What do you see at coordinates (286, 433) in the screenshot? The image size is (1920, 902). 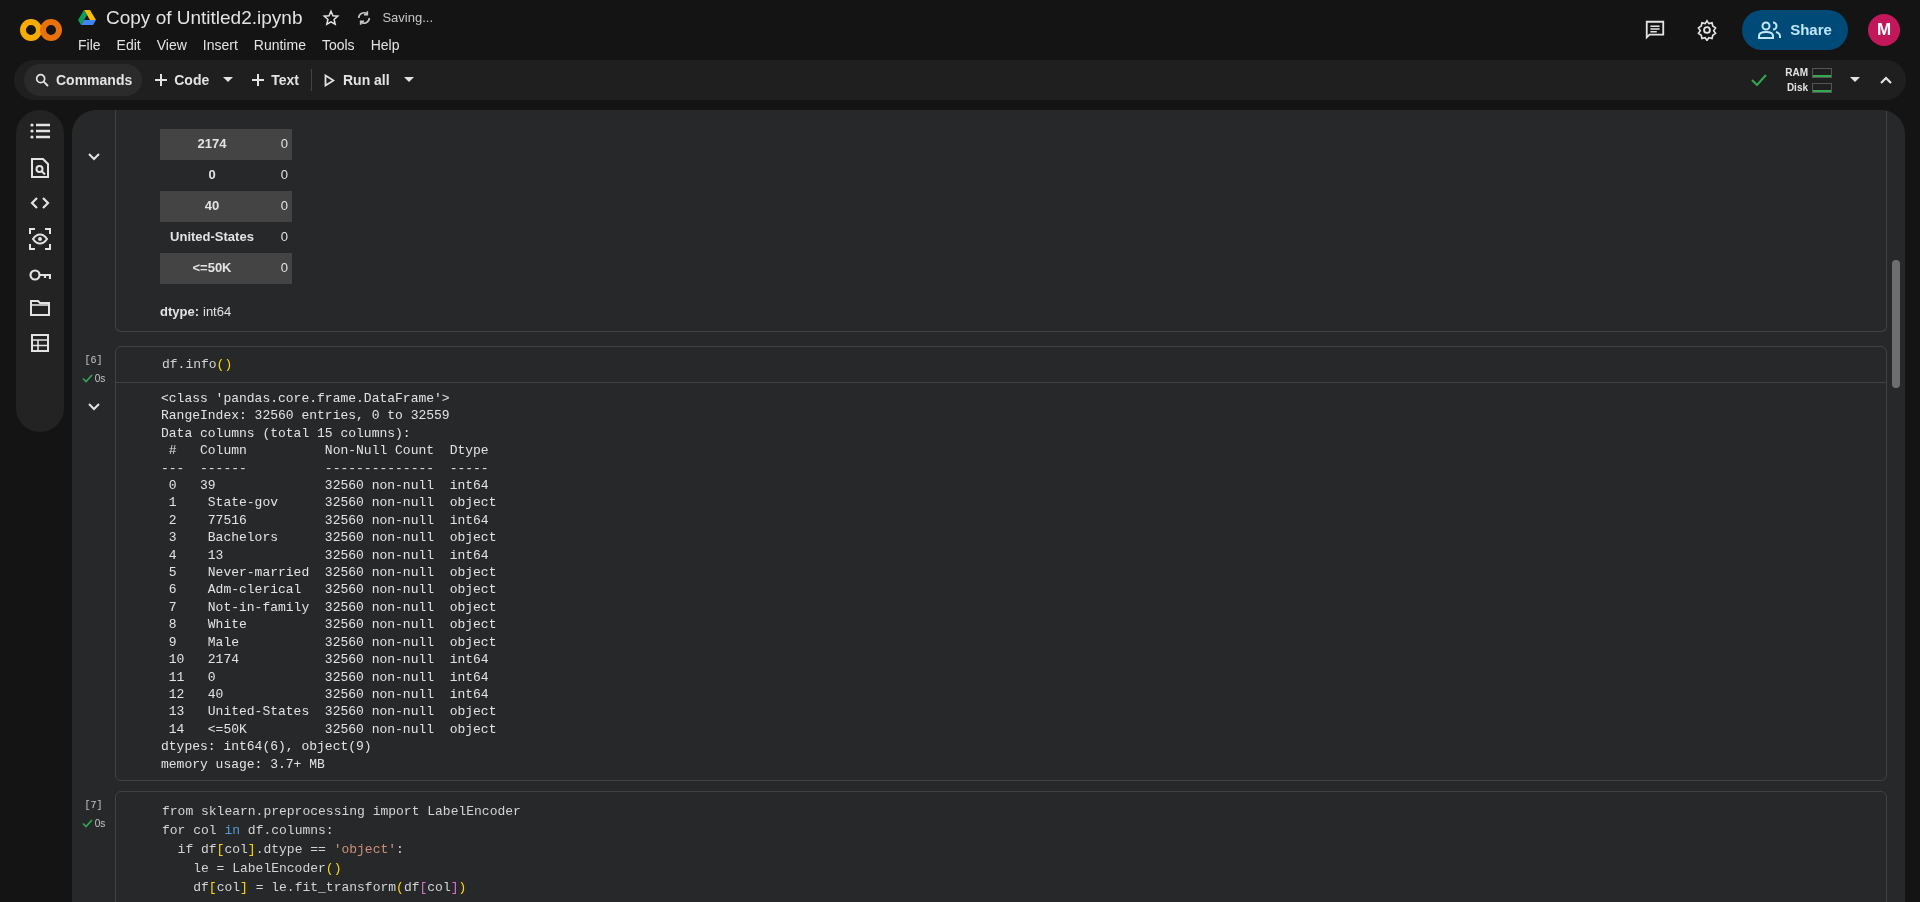 I see `output-line: Data columns (total 15 columns):` at bounding box center [286, 433].